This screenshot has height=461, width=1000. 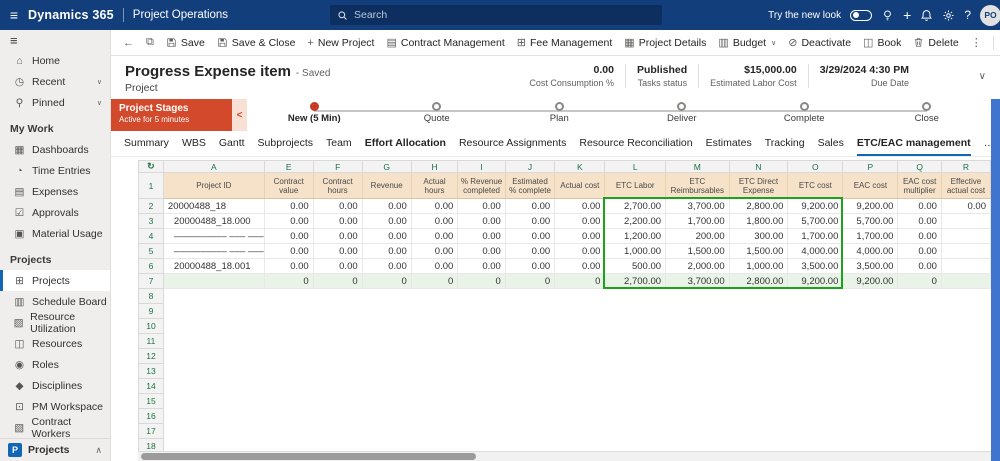 I want to click on column-header-contract-value: Contract value, so click(x=289, y=185).